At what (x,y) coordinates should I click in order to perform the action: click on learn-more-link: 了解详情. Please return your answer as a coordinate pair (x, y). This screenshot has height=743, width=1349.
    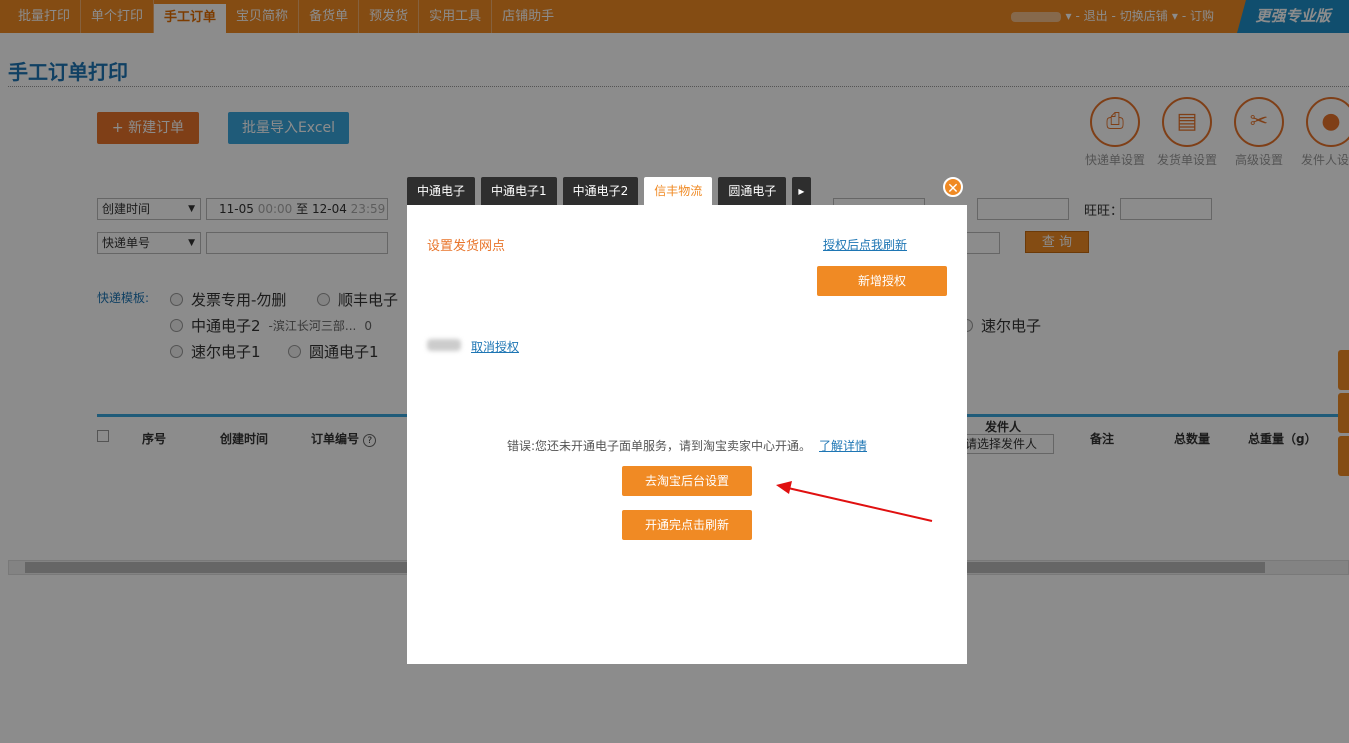
    Looking at the image, I should click on (843, 445).